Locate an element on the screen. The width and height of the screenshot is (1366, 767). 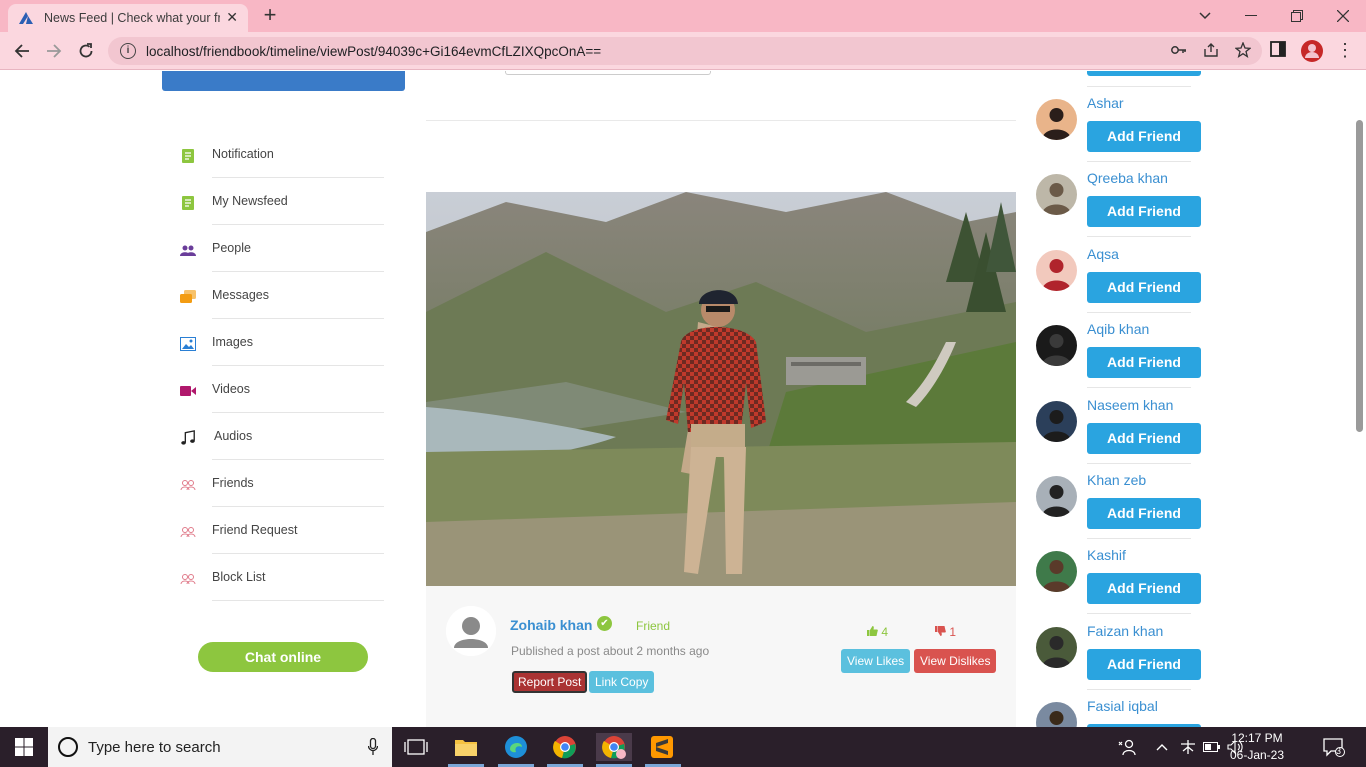
suggestion-aqsa: Aqsa Add Friend is located at coordinates (1126, 283).